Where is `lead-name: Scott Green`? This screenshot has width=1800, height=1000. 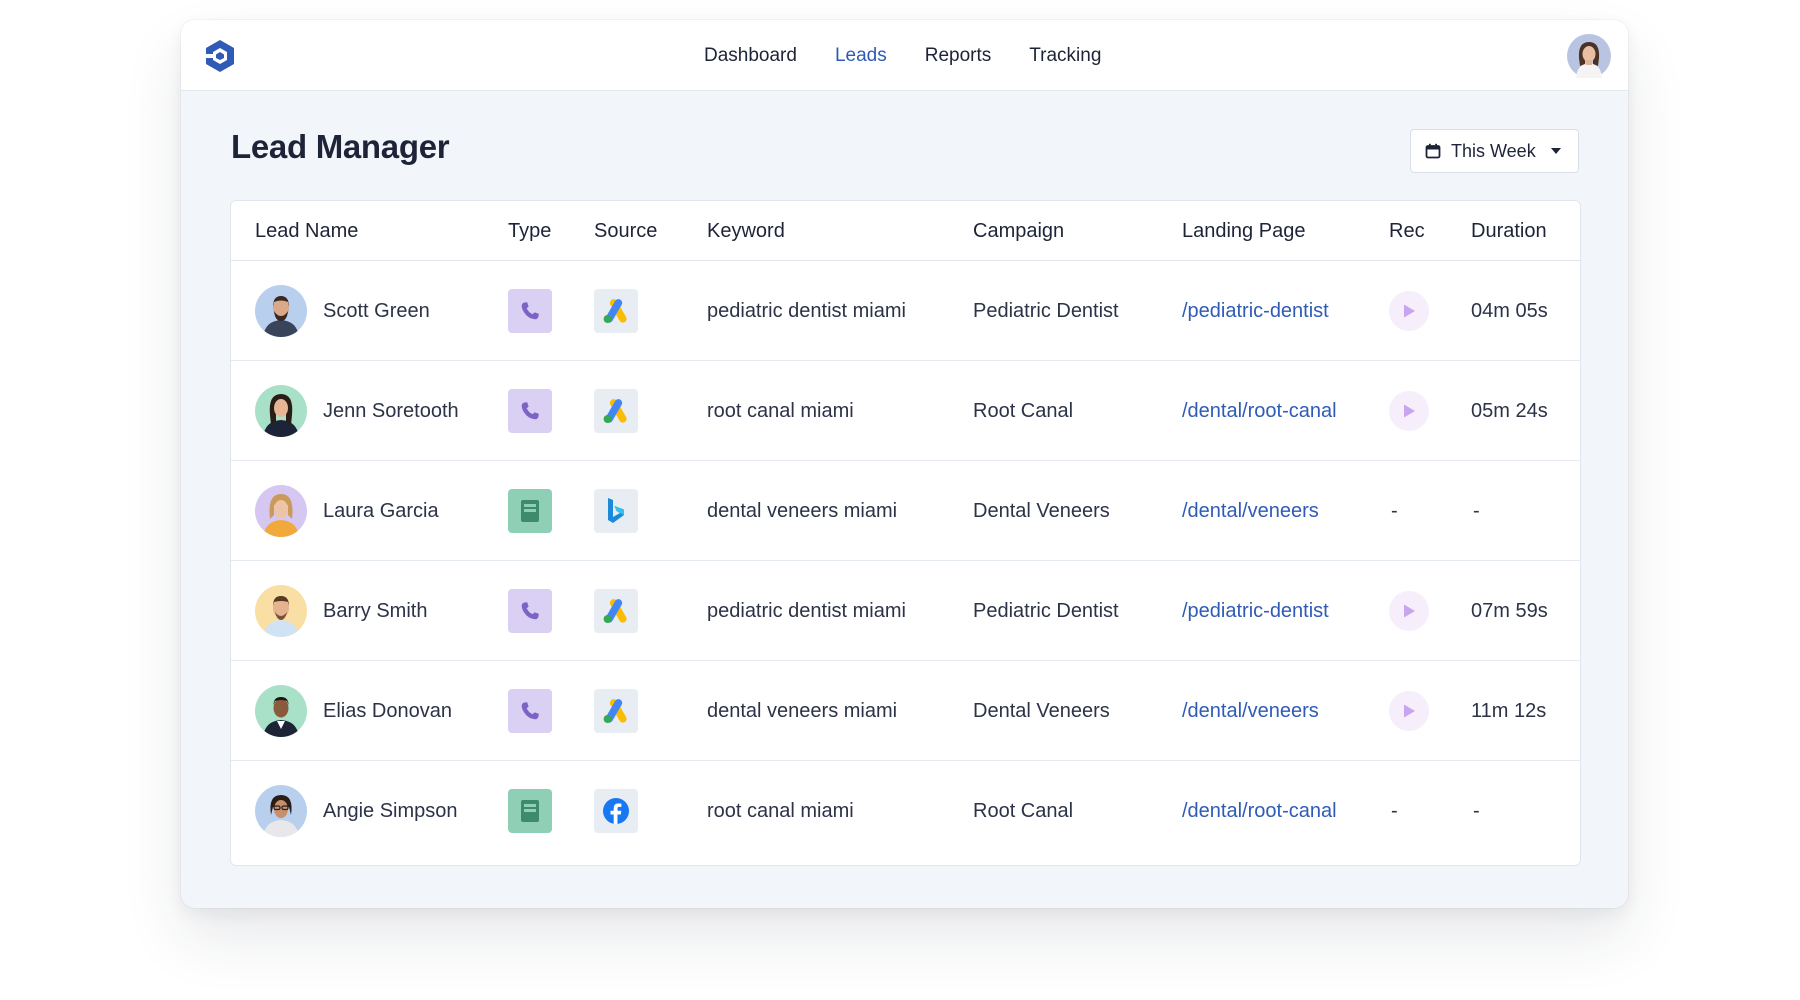
lead-name: Scott Green is located at coordinates (376, 311).